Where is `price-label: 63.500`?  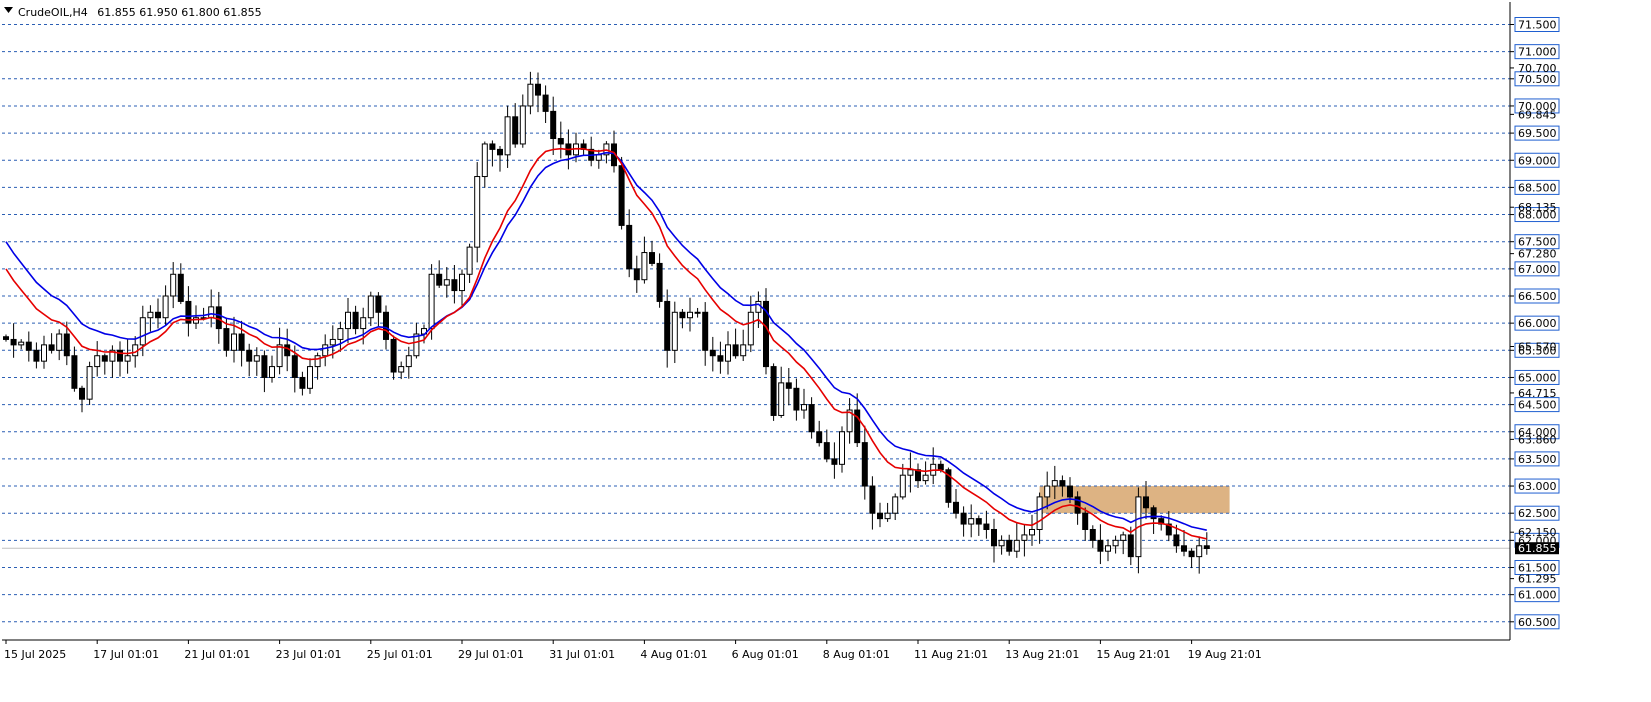
price-label: 63.500 is located at coordinates (1537, 459).